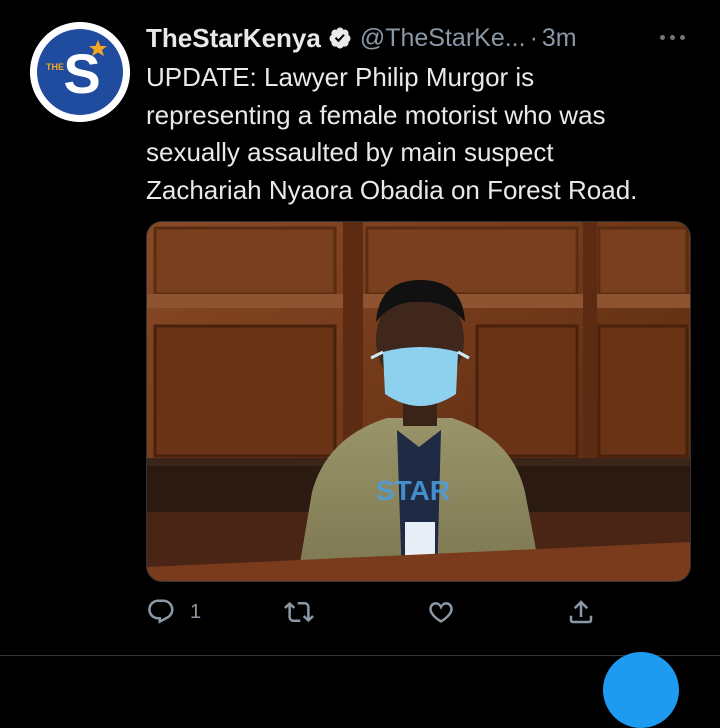  I want to click on timestamp: 3m, so click(559, 38).